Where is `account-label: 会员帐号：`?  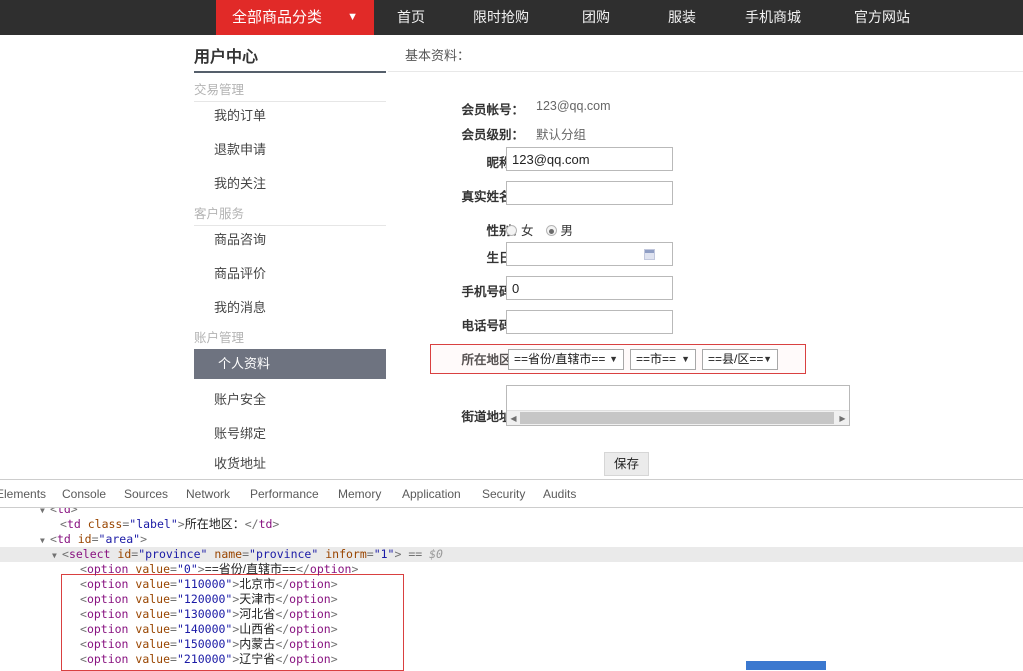 account-label: 会员帐号： is located at coordinates (492, 110).